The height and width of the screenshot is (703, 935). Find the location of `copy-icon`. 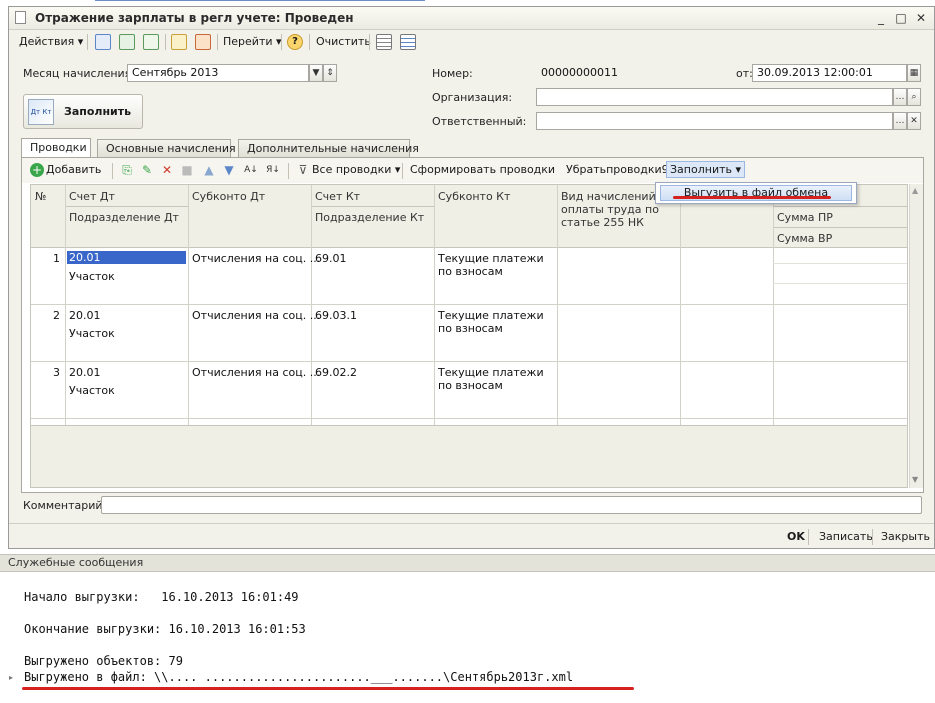

copy-icon is located at coordinates (151, 42).